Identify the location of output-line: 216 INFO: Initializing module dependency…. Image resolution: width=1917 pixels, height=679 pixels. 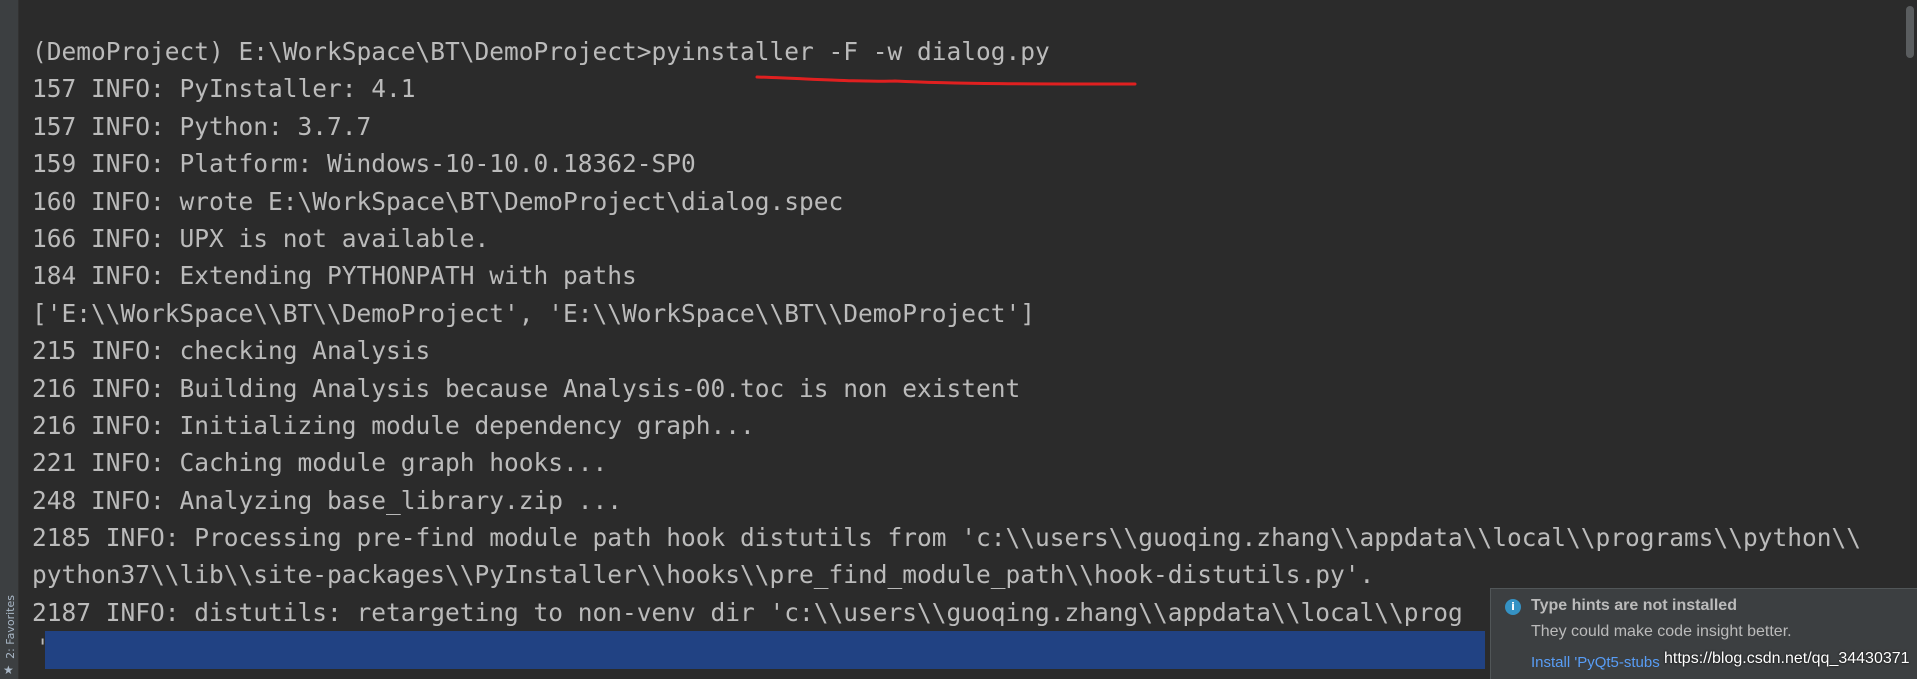
(393, 425).